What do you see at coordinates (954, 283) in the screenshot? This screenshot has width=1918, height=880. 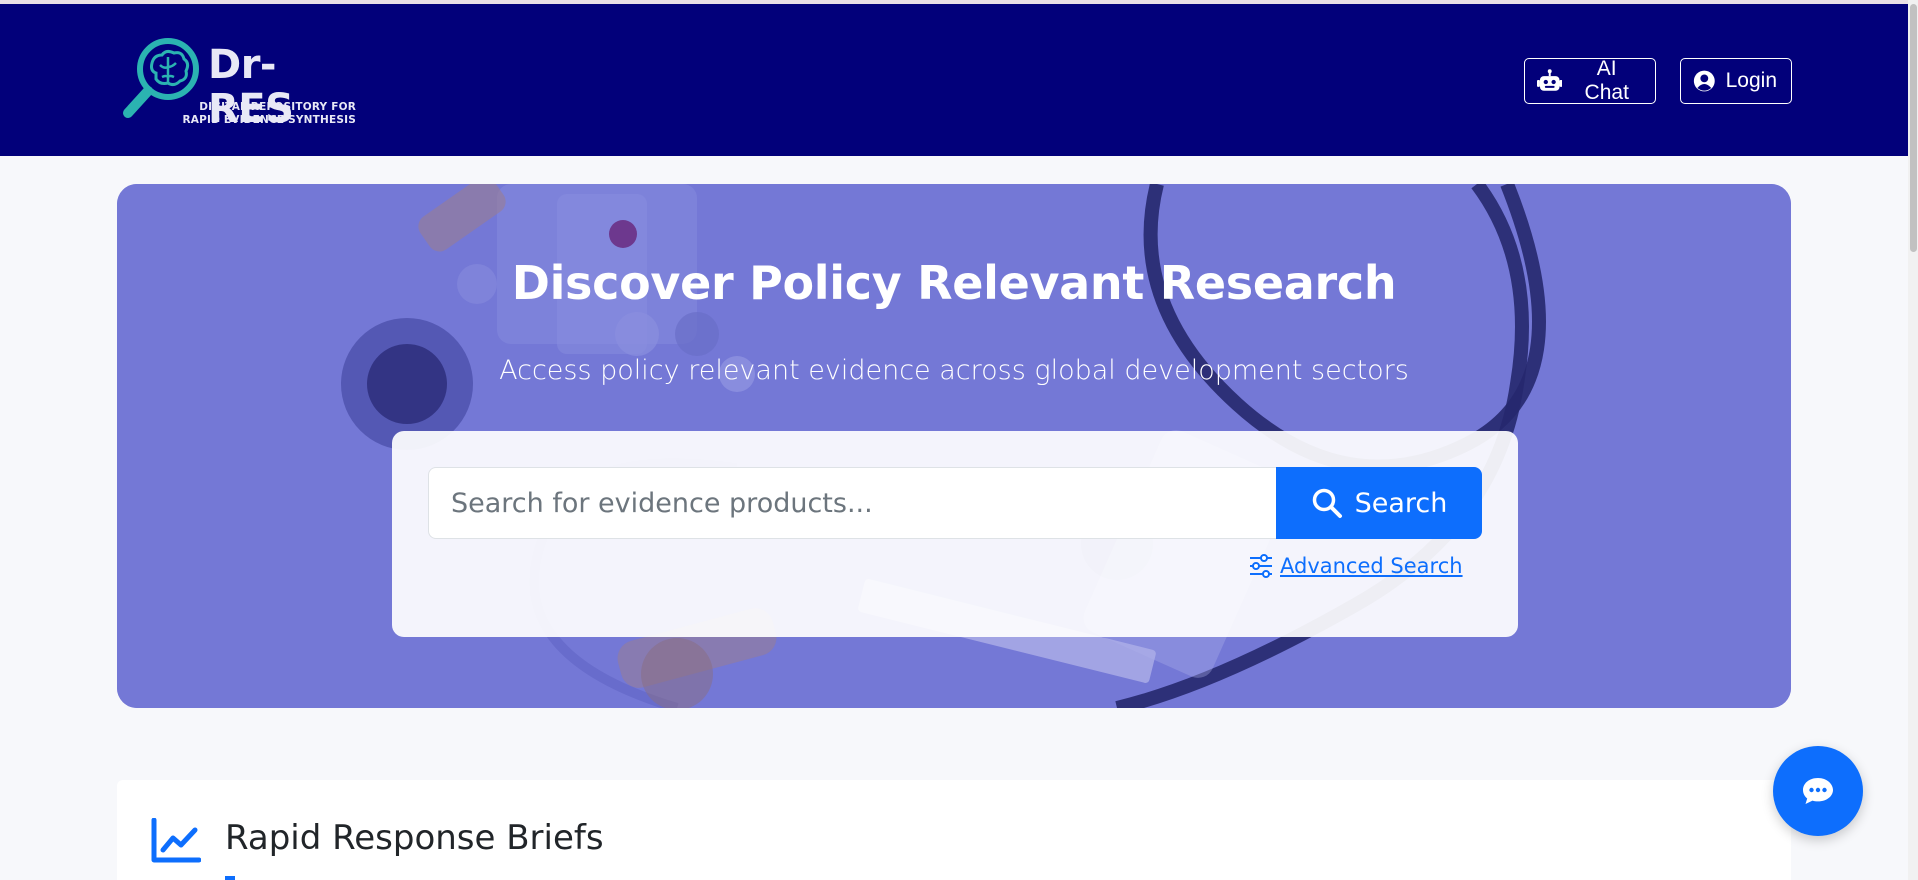 I see `hero-title: Discover Policy Relevant Research` at bounding box center [954, 283].